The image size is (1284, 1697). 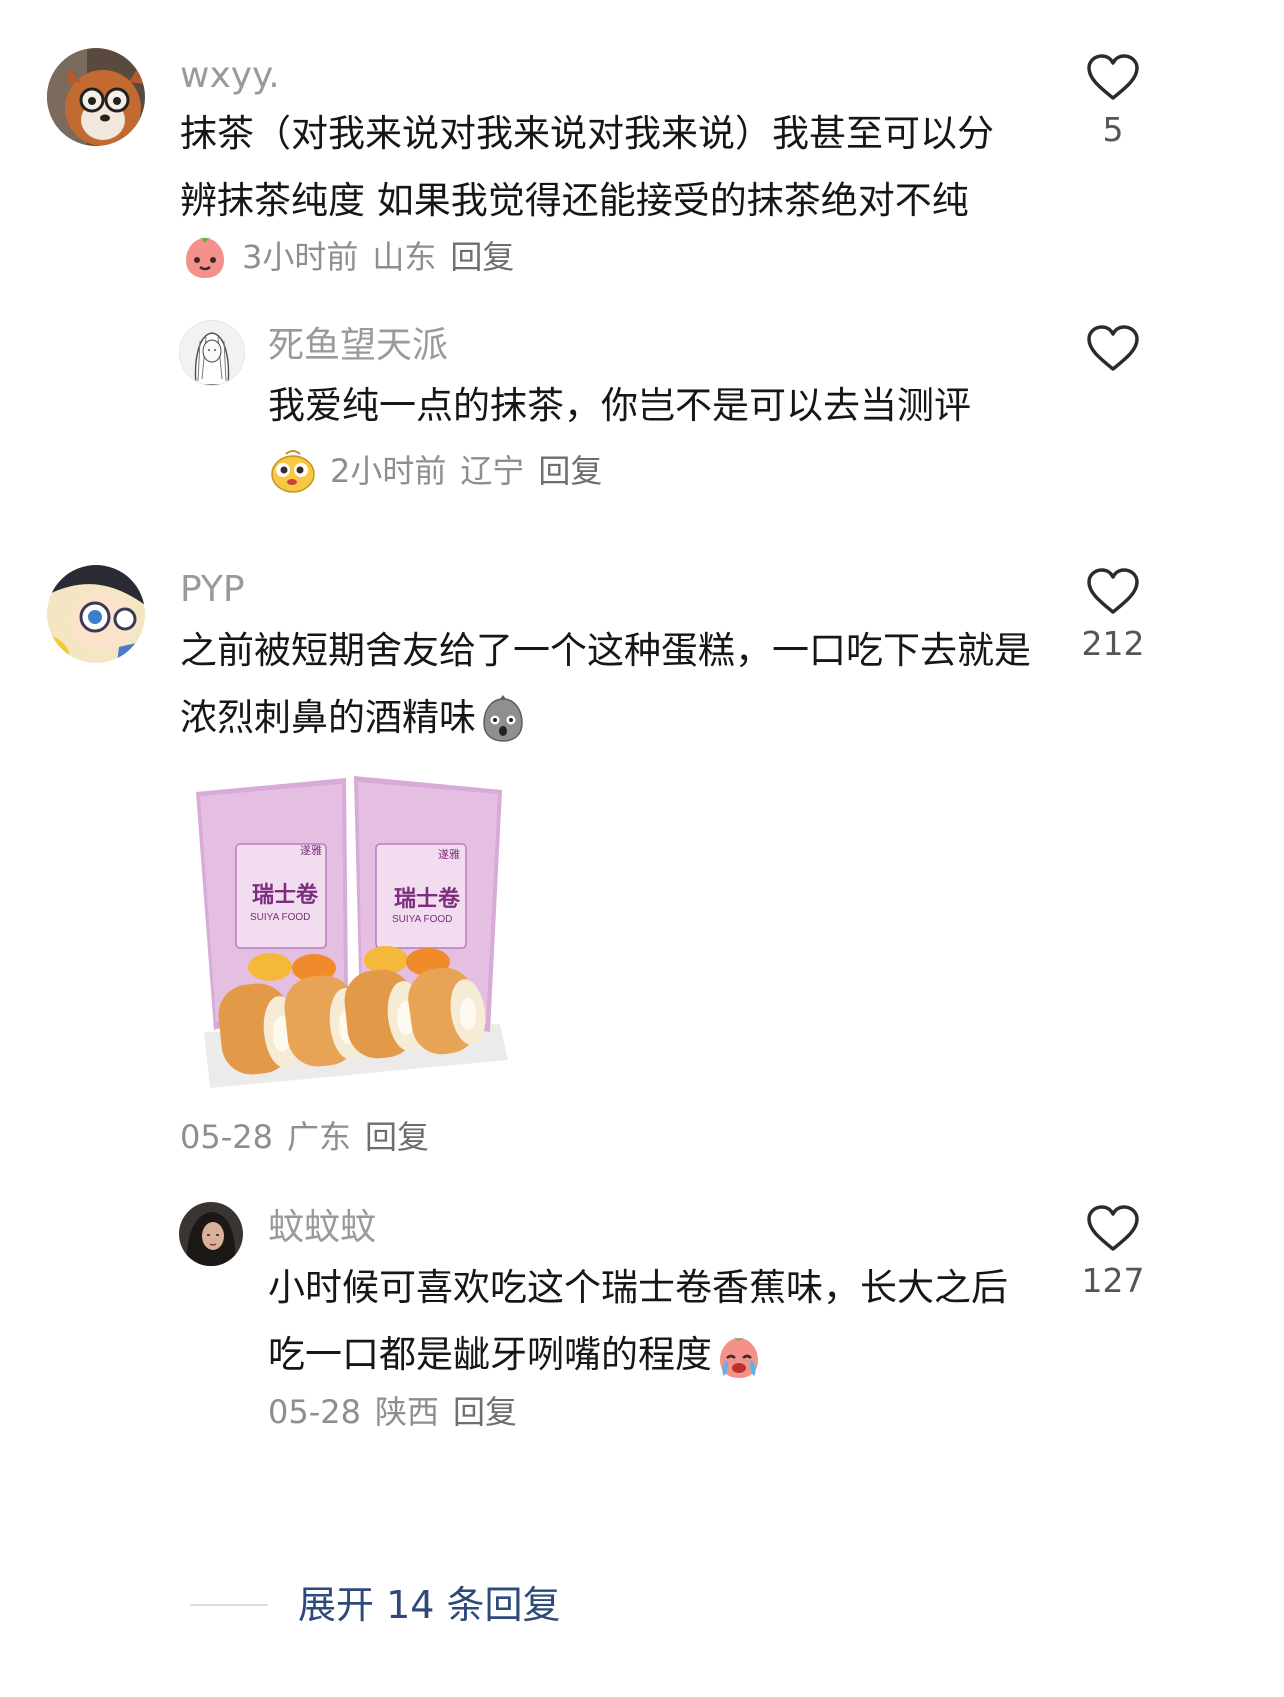 I want to click on comment-username: PYP, so click(x=212, y=590).